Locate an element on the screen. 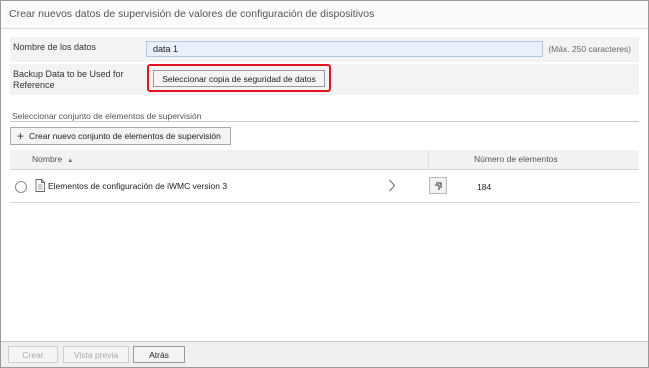  column-header-name-label: Nombre is located at coordinates (47, 159).